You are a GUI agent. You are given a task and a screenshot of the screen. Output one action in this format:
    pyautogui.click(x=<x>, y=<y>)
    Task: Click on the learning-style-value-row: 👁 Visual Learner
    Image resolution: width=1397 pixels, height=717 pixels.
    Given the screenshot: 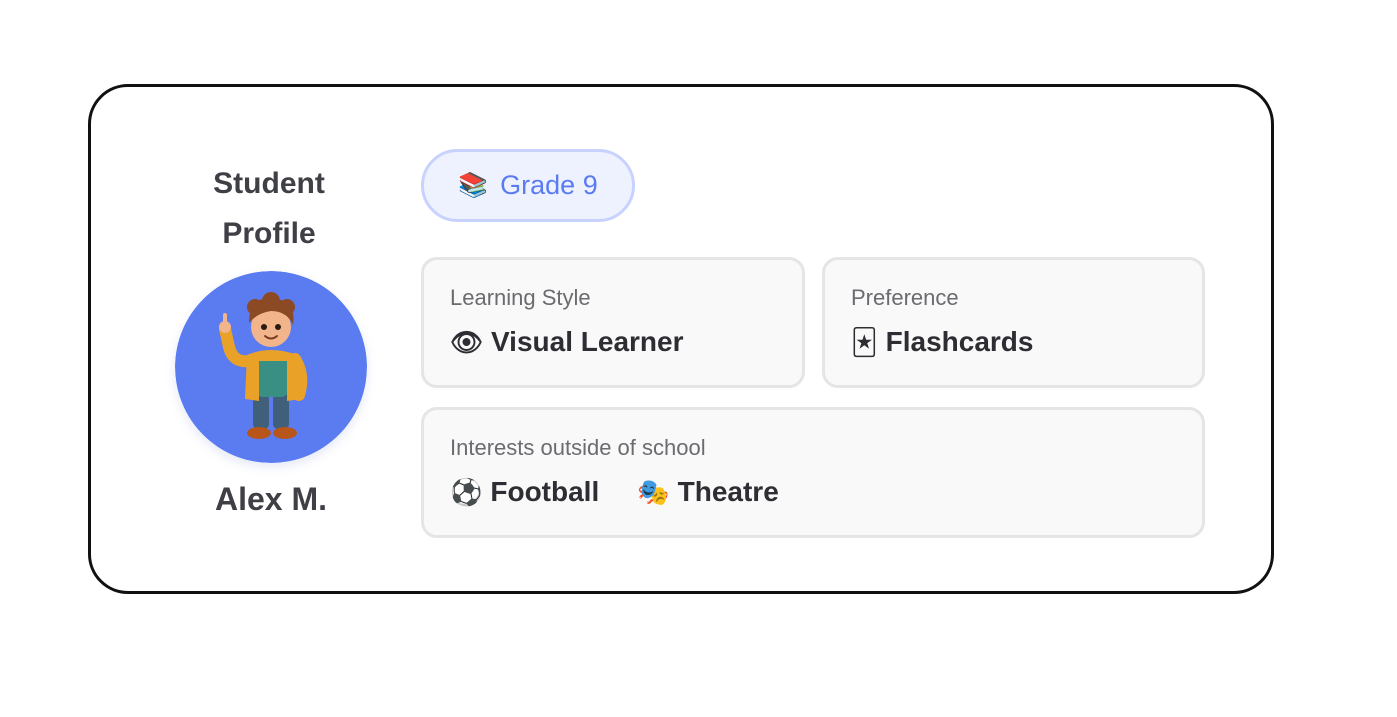 What is the action you would take?
    pyautogui.click(x=626, y=342)
    